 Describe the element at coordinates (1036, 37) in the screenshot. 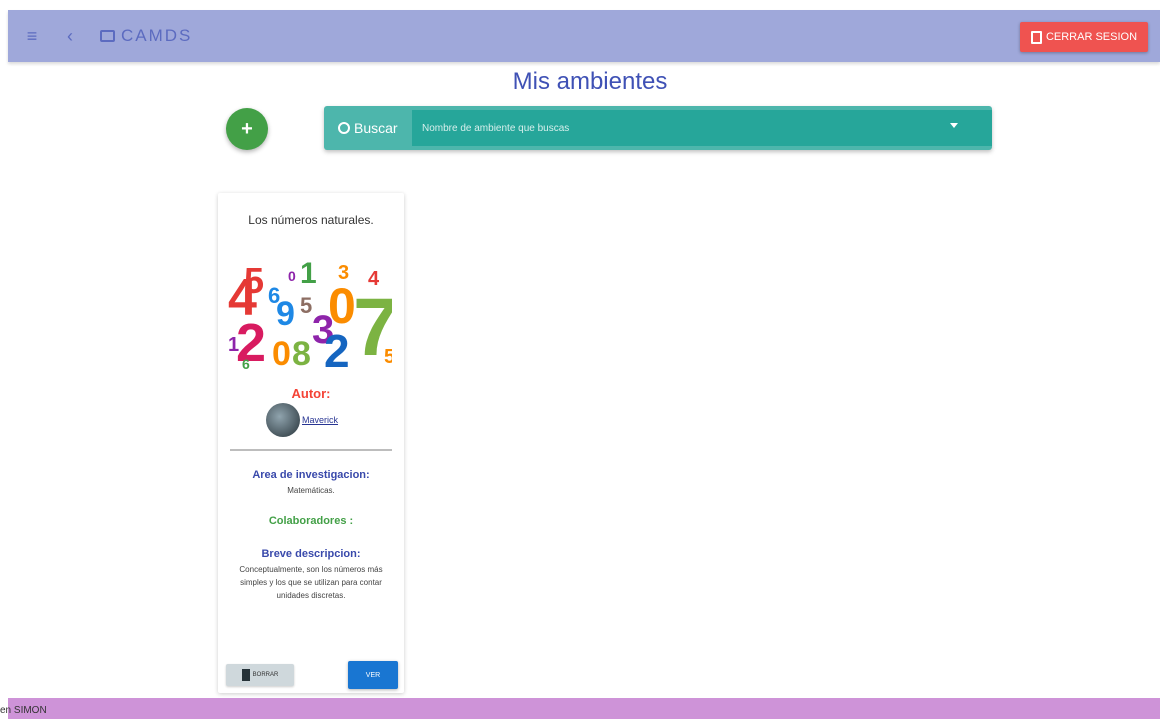

I see `logout-icon` at that location.